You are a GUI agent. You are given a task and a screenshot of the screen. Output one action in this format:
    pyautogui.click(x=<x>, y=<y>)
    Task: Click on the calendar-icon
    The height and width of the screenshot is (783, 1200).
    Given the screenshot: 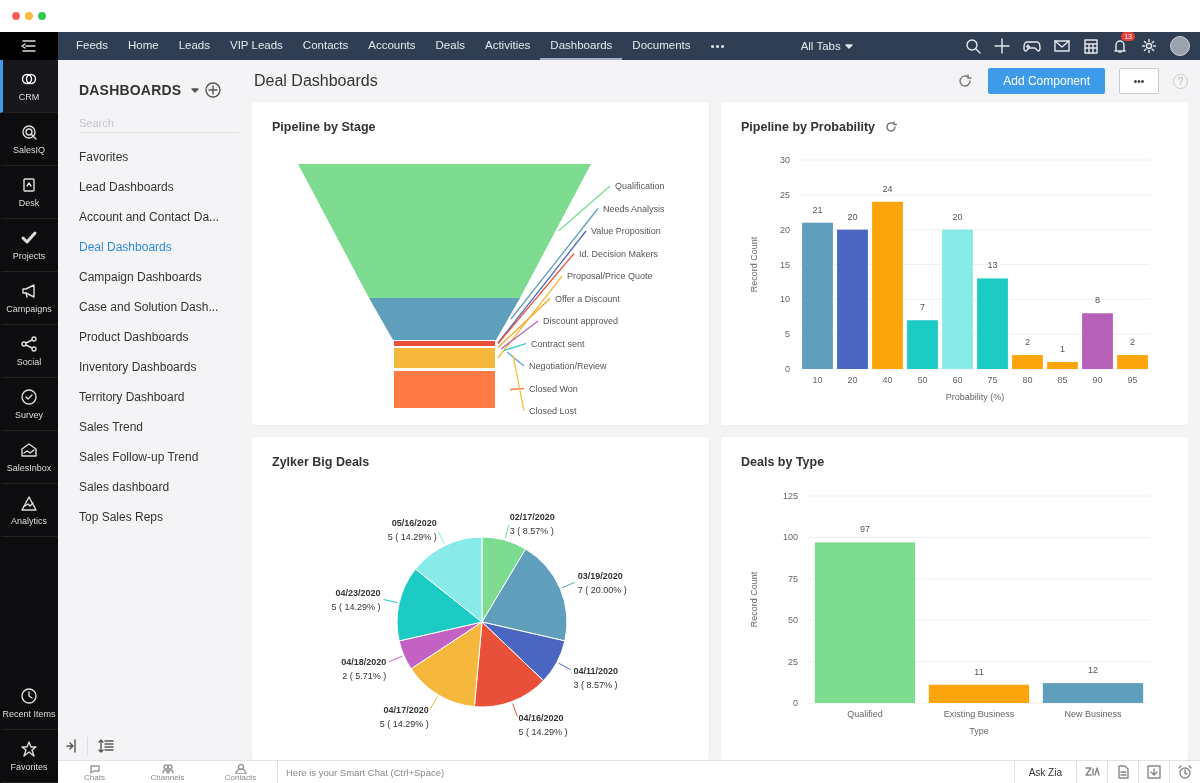 What is the action you would take?
    pyautogui.click(x=1091, y=46)
    